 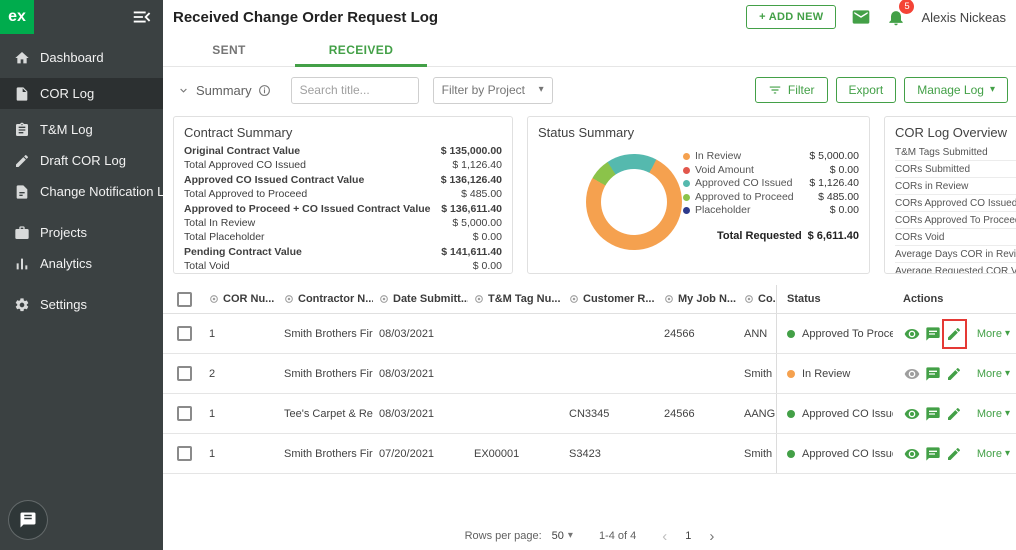 I want to click on legend-item: Approved to Proceed $ 485.00, so click(x=771, y=198).